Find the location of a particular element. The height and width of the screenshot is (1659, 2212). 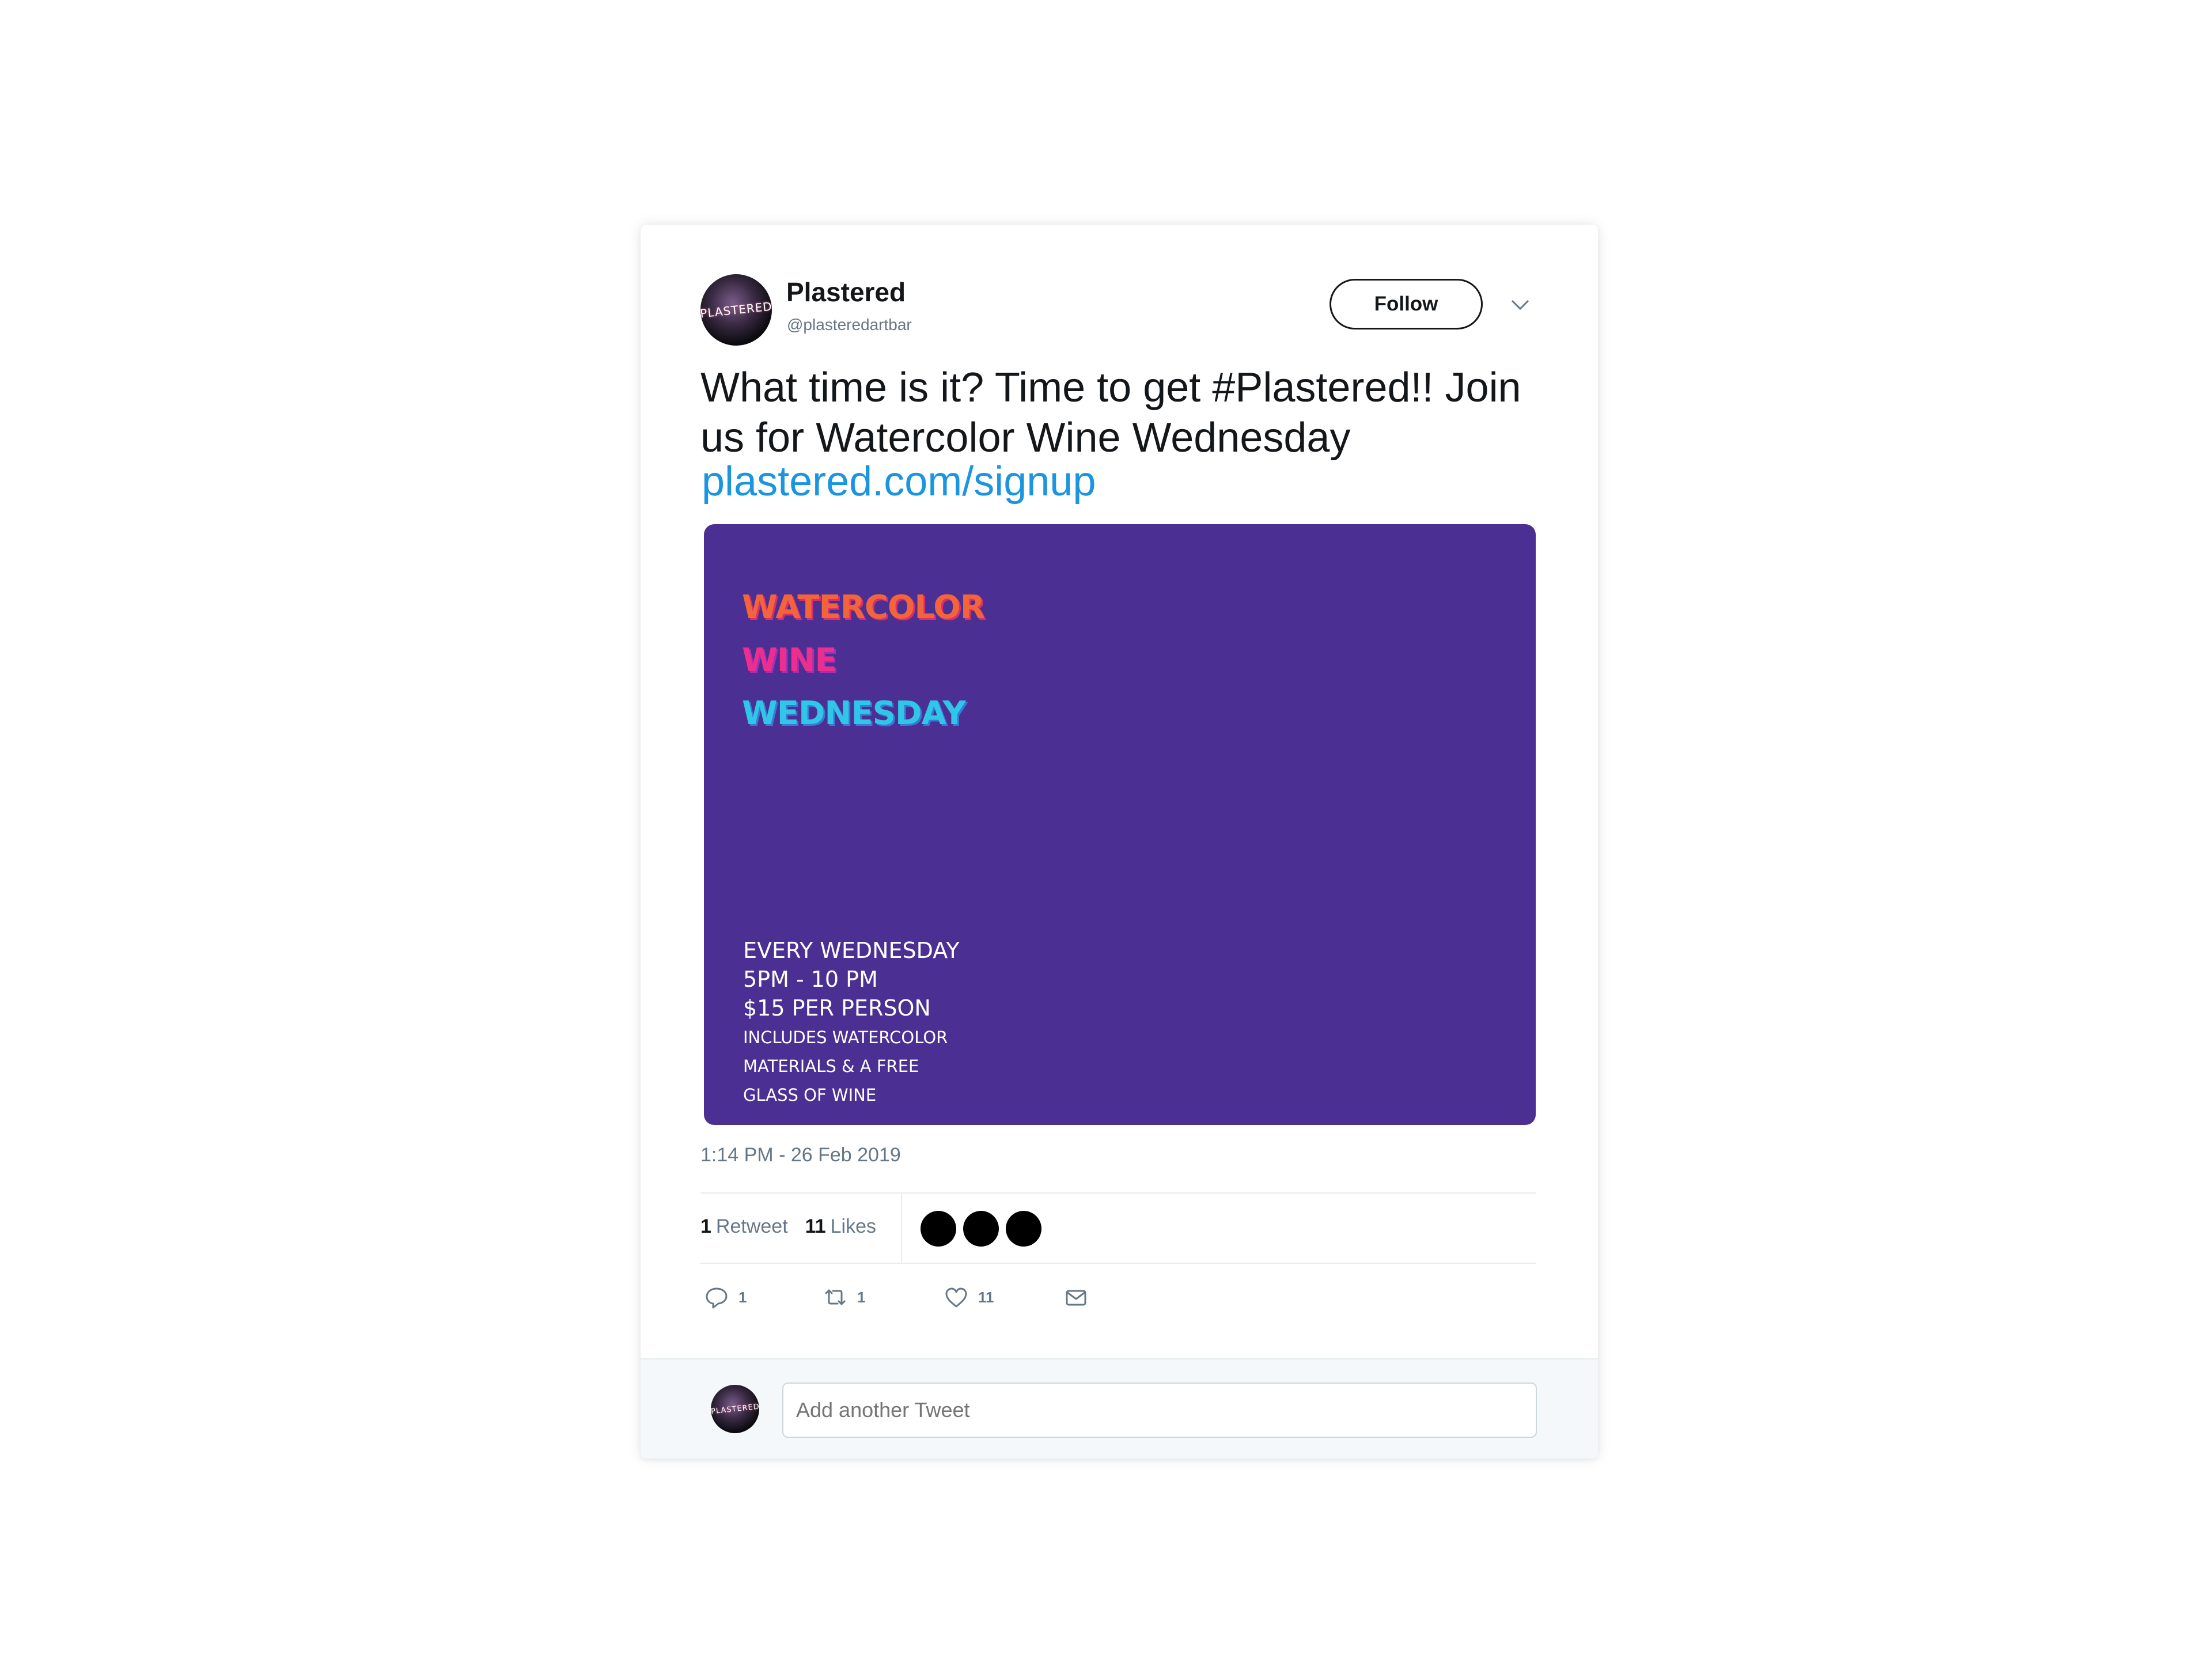

retweet-icon is located at coordinates (835, 1297).